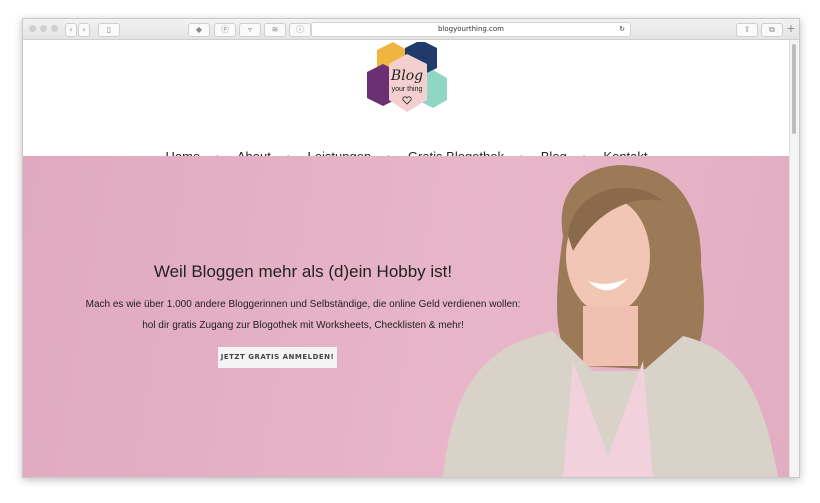 This screenshot has width=820, height=503. What do you see at coordinates (225, 30) in the screenshot?
I see `pinterest-icon: ⓟ` at bounding box center [225, 30].